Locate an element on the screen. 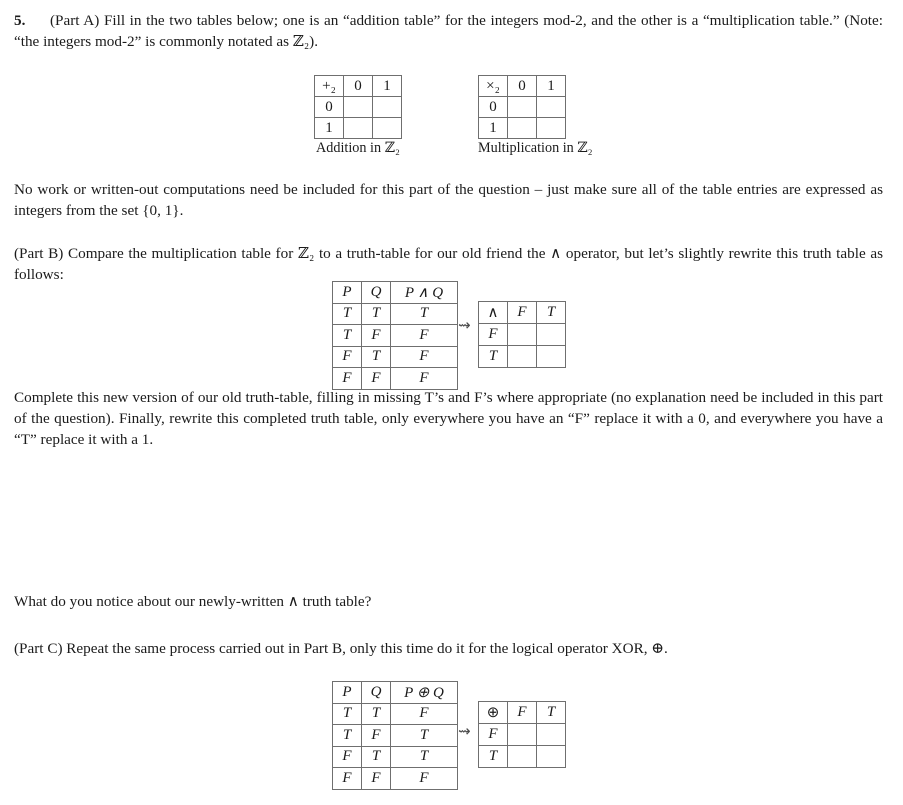  and-op-table: ∧ F T F T is located at coordinates (522, 334).